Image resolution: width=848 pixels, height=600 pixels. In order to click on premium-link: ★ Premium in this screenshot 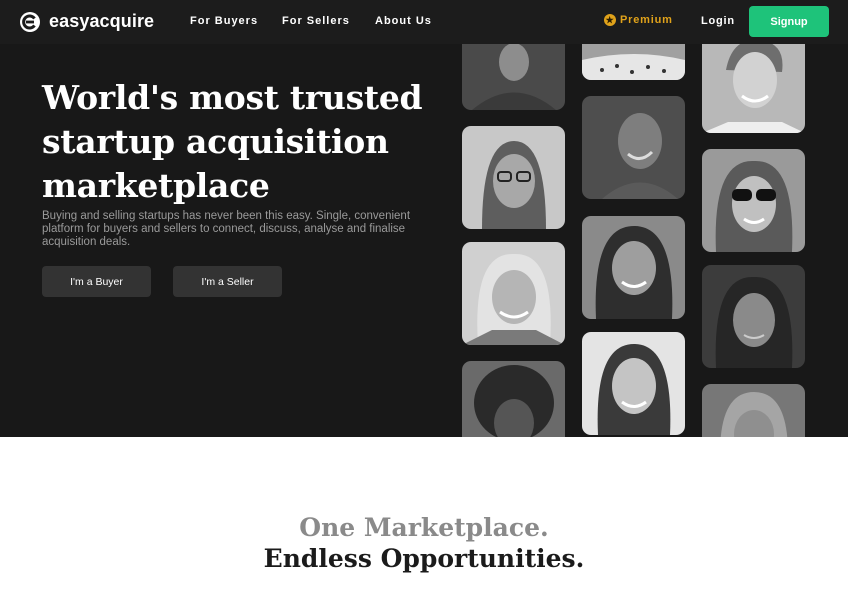, I will do `click(638, 20)`.